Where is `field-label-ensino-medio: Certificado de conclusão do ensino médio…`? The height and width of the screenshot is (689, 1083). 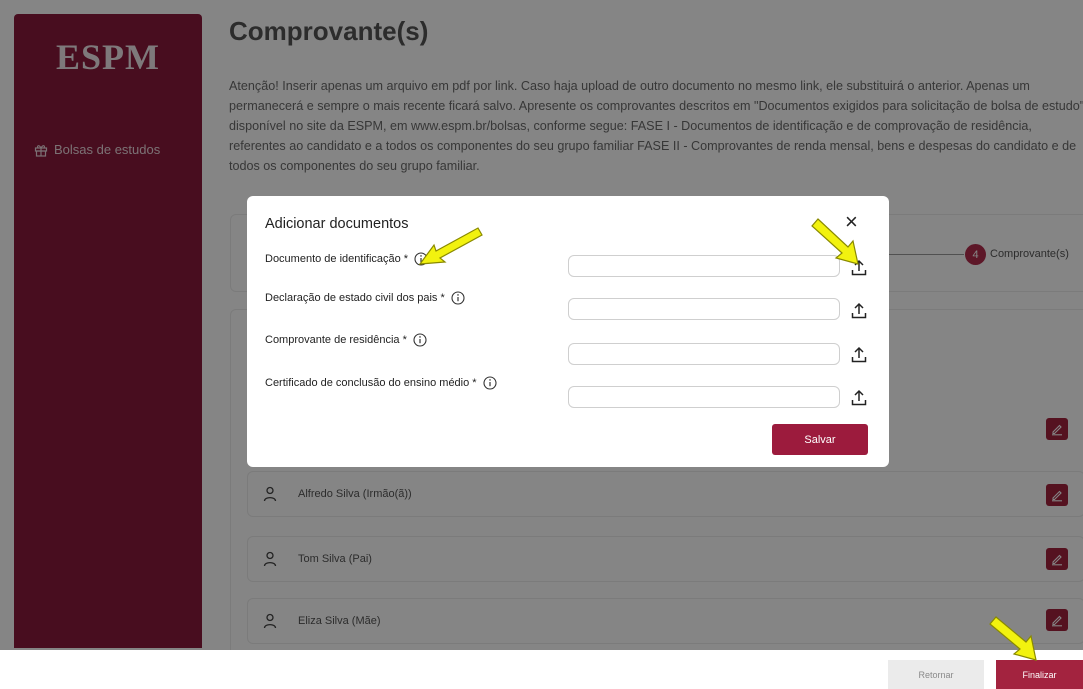 field-label-ensino-medio: Certificado de conclusão do ensino médio… is located at coordinates (381, 383).